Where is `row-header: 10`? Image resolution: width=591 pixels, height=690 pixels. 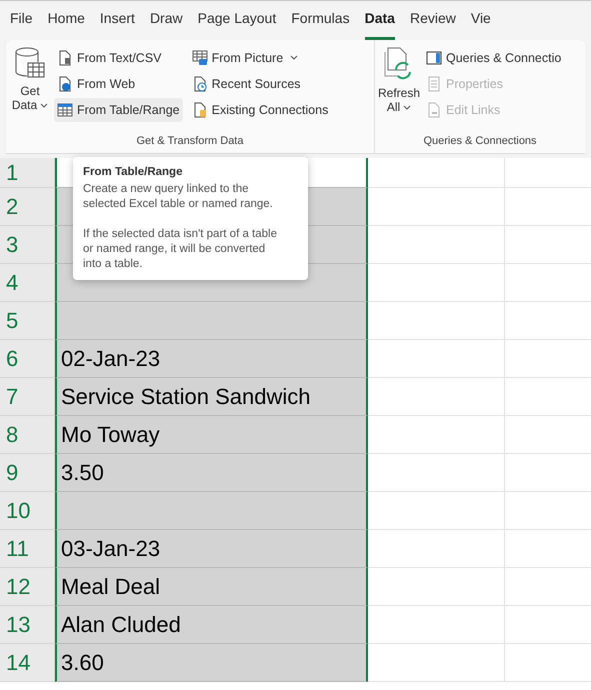
row-header: 10 is located at coordinates (27, 511).